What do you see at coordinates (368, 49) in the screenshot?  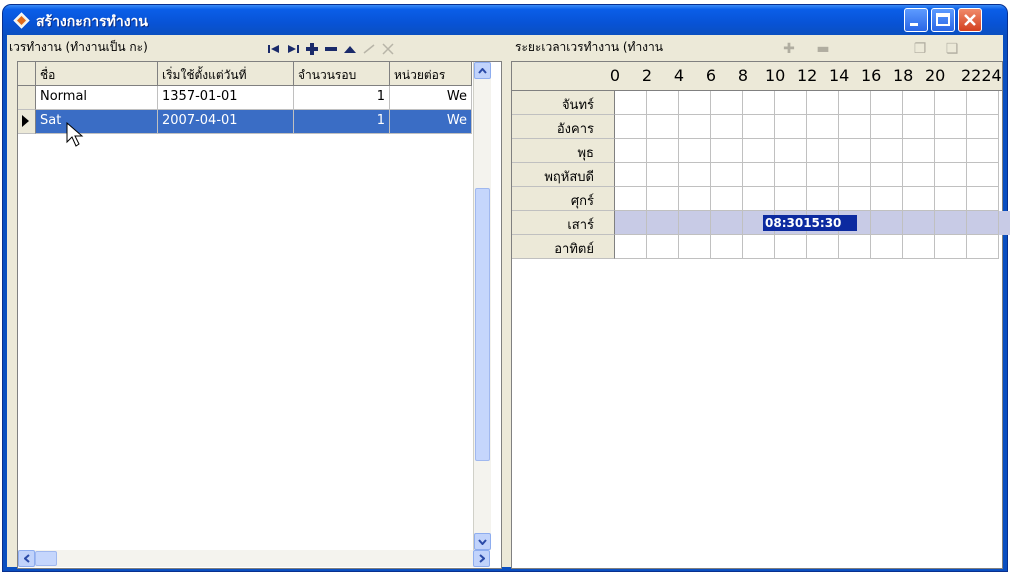 I see `confirm-button` at bounding box center [368, 49].